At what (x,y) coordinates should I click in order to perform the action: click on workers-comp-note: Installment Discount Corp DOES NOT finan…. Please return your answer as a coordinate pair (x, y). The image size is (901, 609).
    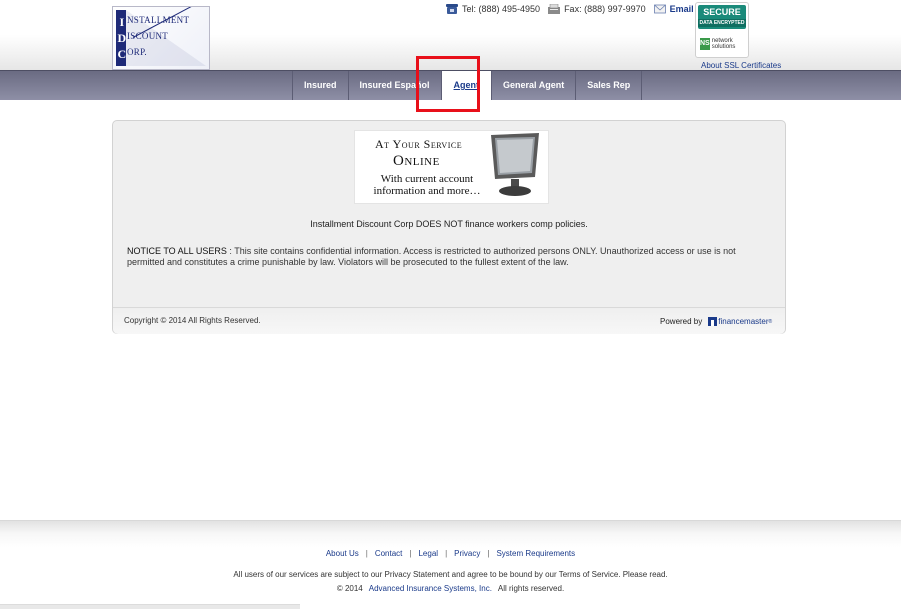
    Looking at the image, I should click on (449, 224).